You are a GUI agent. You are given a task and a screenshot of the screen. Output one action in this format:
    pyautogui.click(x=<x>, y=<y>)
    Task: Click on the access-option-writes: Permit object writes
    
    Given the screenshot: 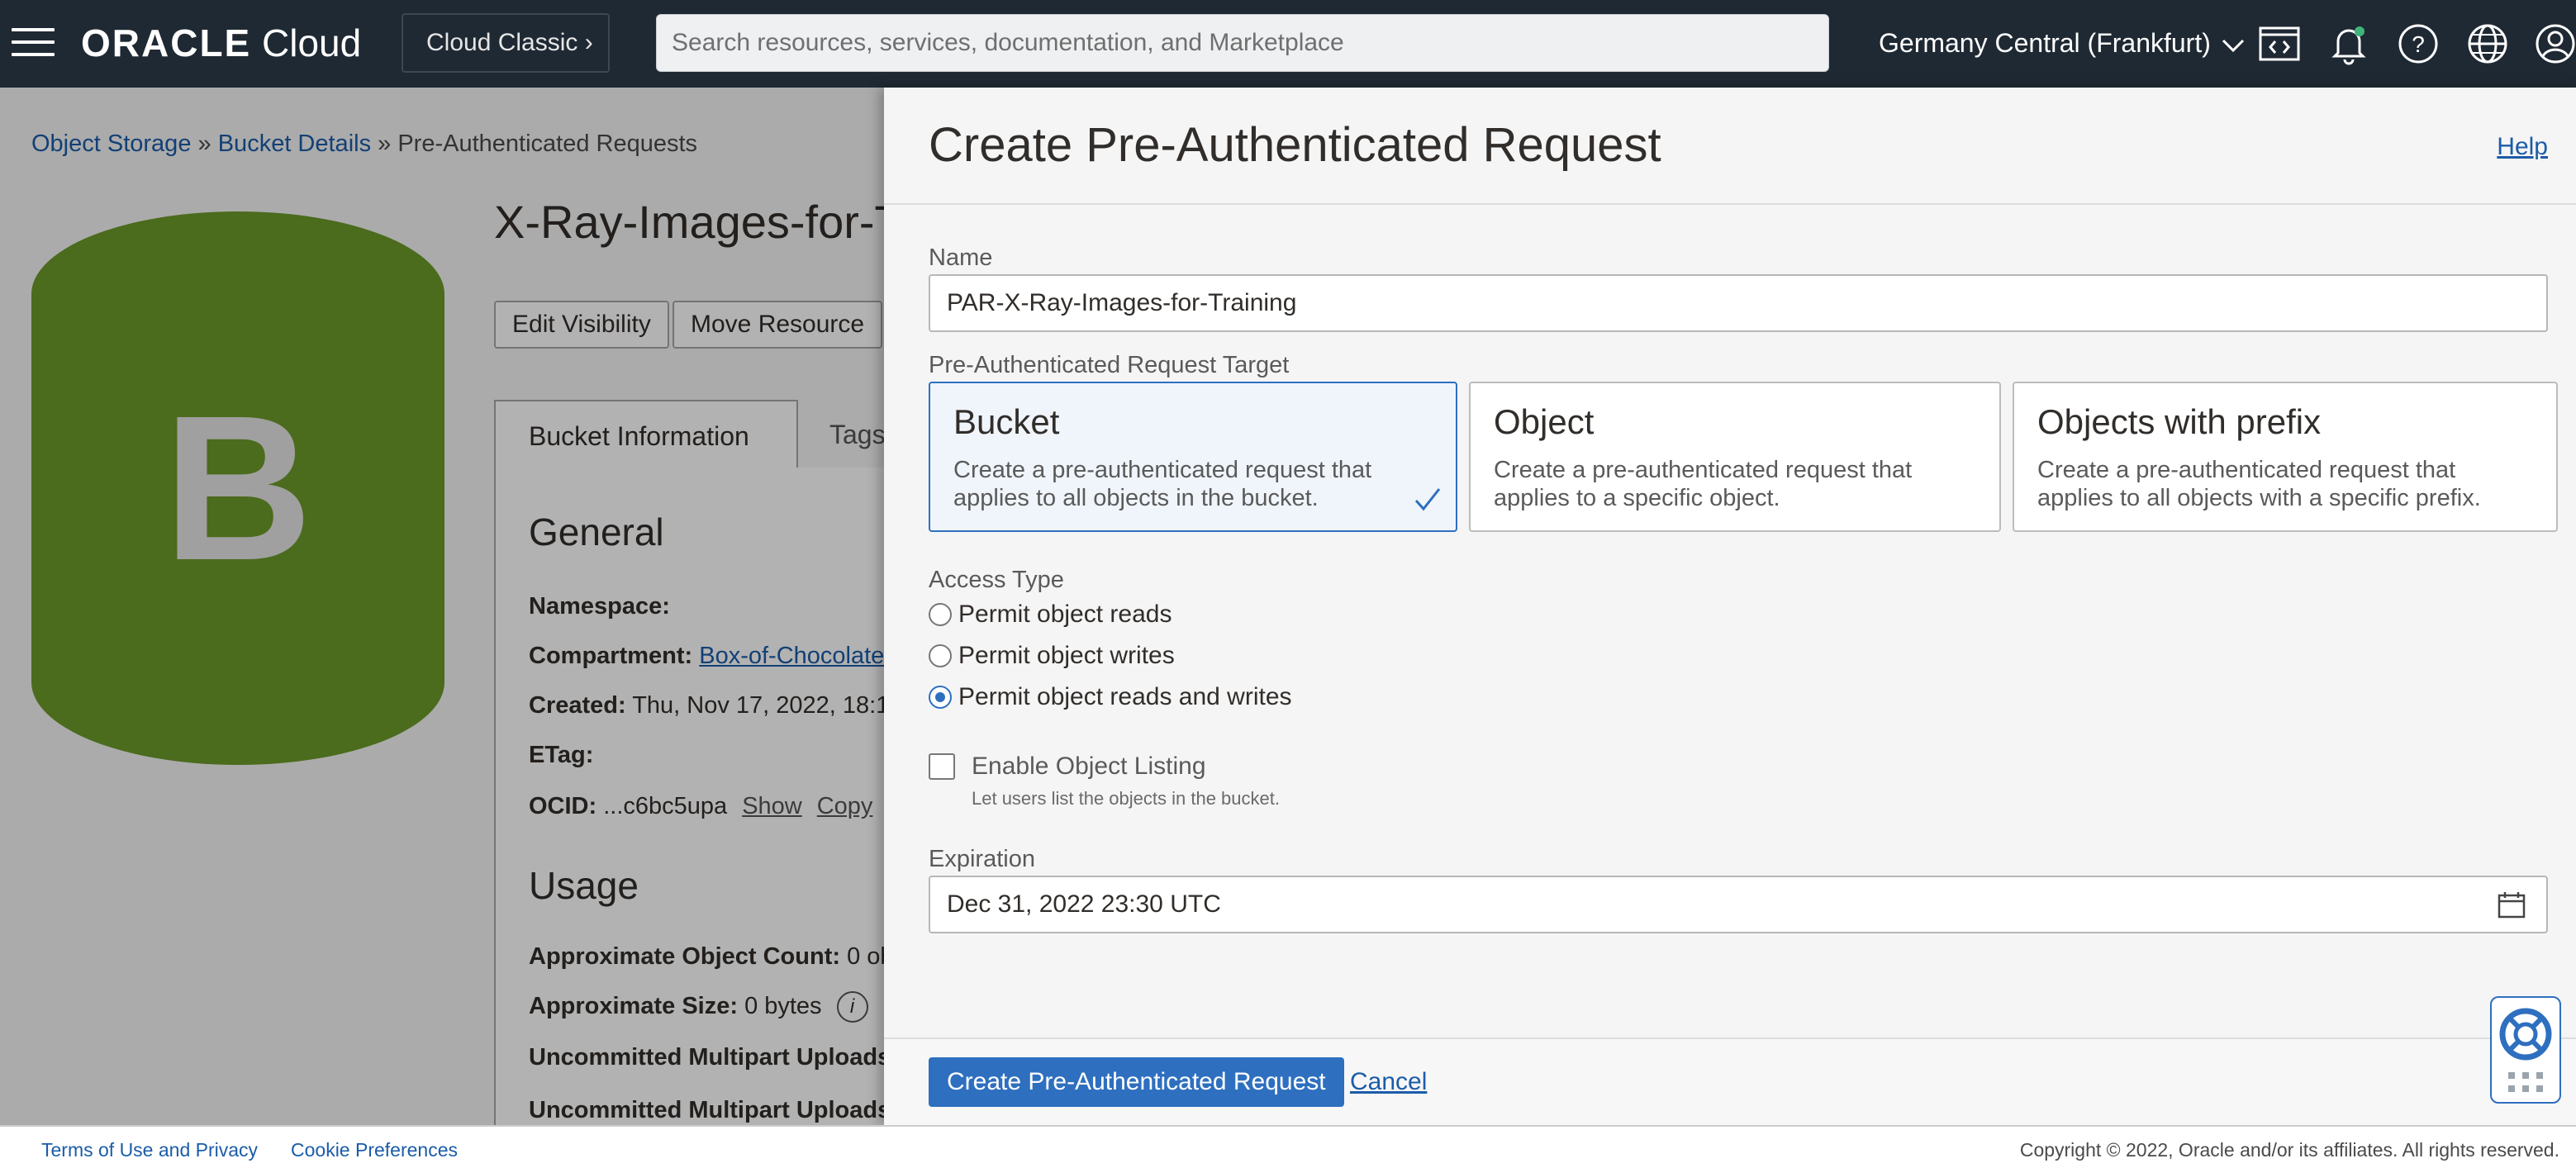 What is the action you would take?
    pyautogui.click(x=1052, y=655)
    